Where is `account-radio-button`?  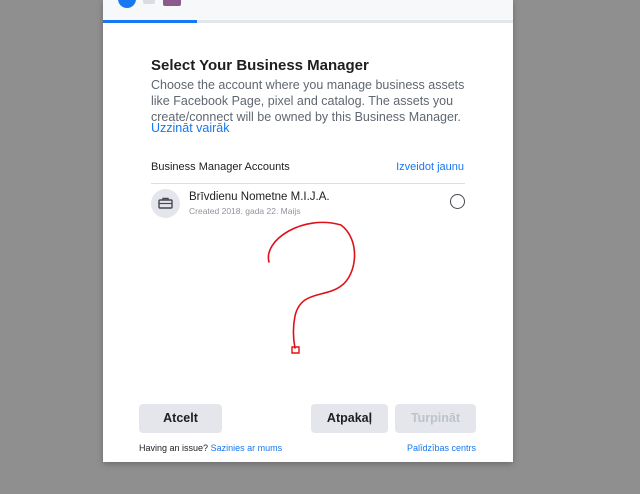
account-radio-button is located at coordinates (457, 201).